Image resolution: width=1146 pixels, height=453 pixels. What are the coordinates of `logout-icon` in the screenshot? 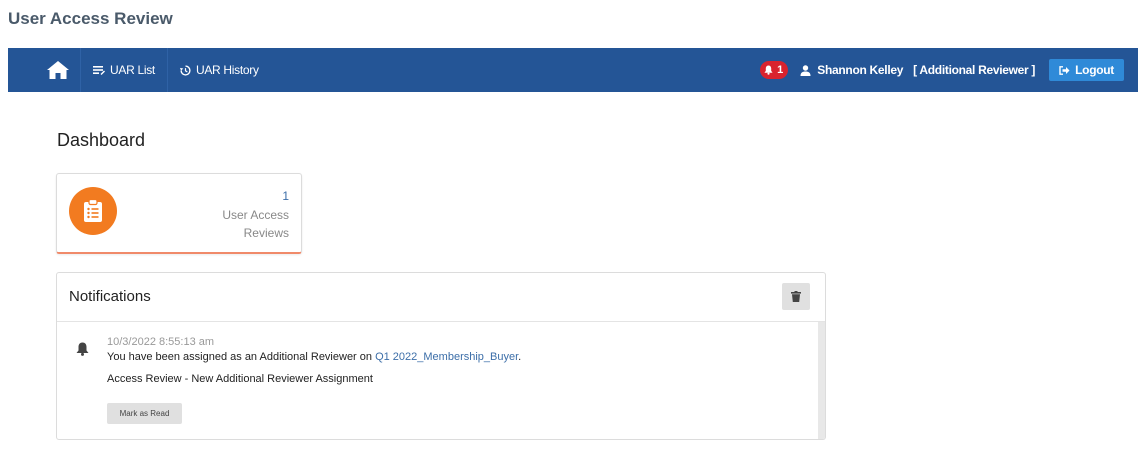 It's located at (1064, 70).